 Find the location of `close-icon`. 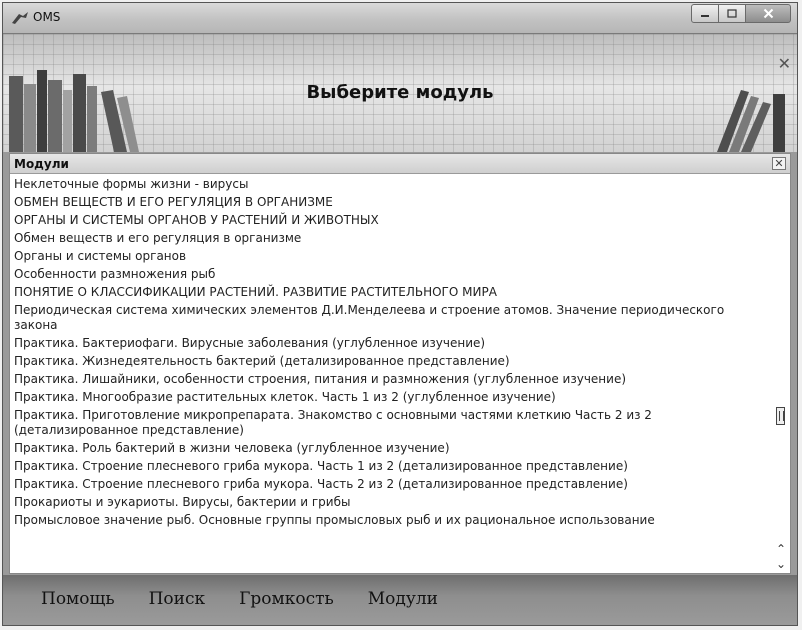

close-icon is located at coordinates (768, 13).